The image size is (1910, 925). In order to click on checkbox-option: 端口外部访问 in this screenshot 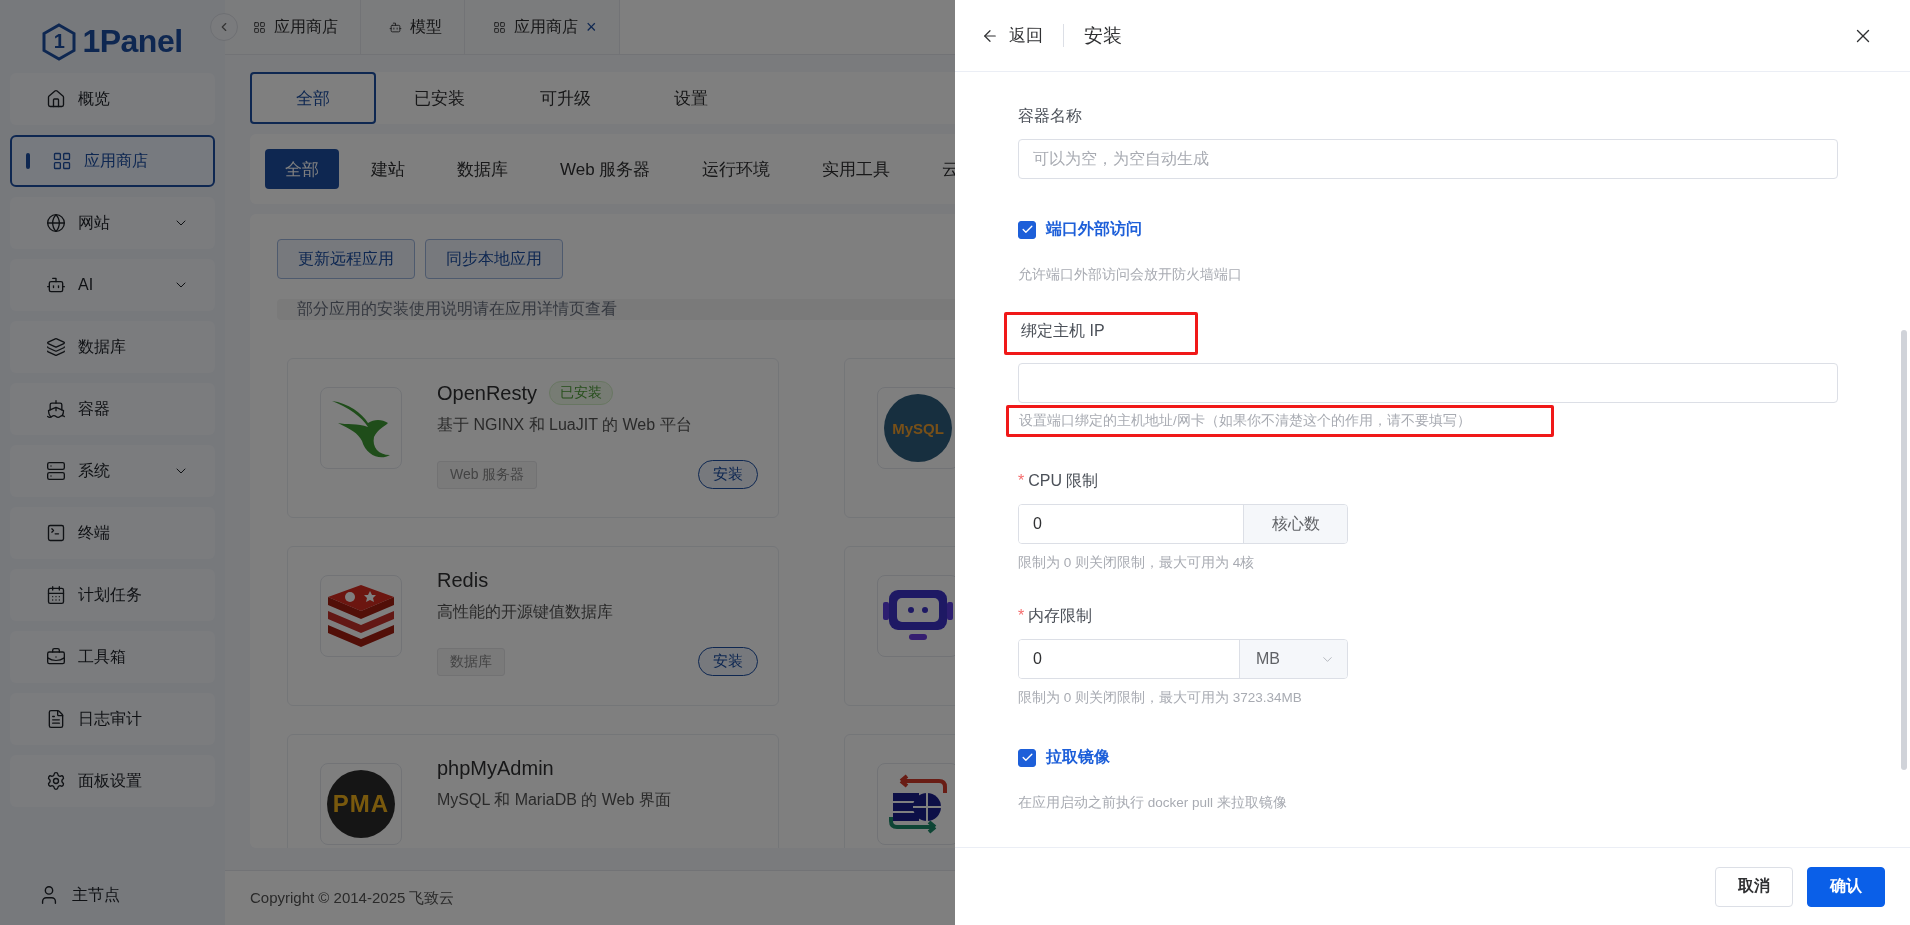, I will do `click(1428, 229)`.